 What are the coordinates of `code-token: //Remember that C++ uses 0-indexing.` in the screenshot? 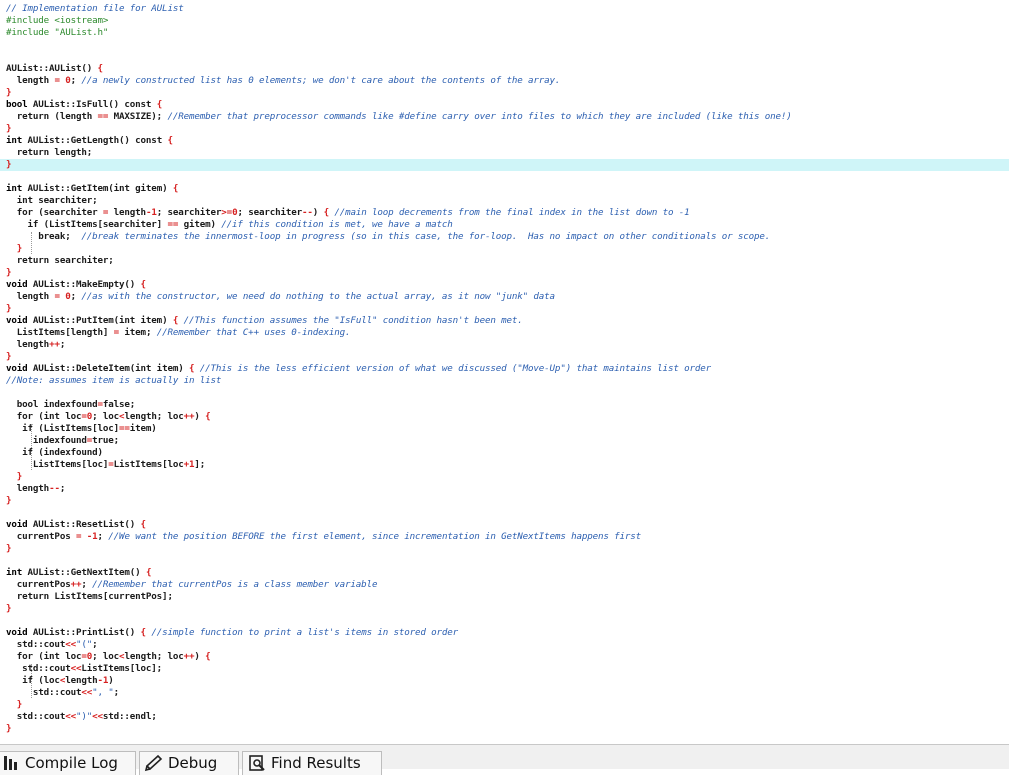 It's located at (253, 332).